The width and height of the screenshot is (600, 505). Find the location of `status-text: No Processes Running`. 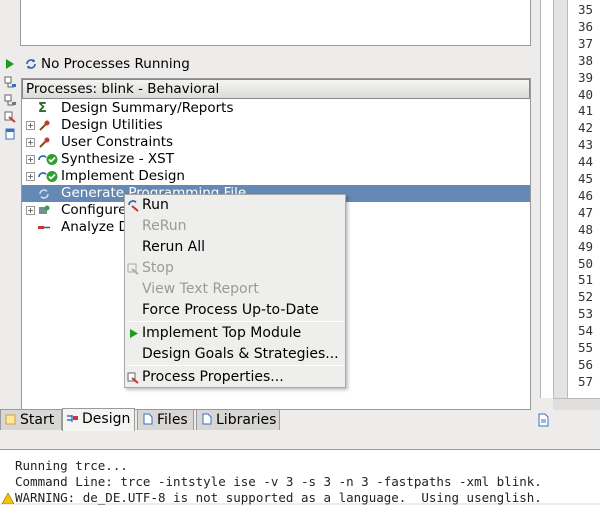

status-text: No Processes Running is located at coordinates (115, 64).